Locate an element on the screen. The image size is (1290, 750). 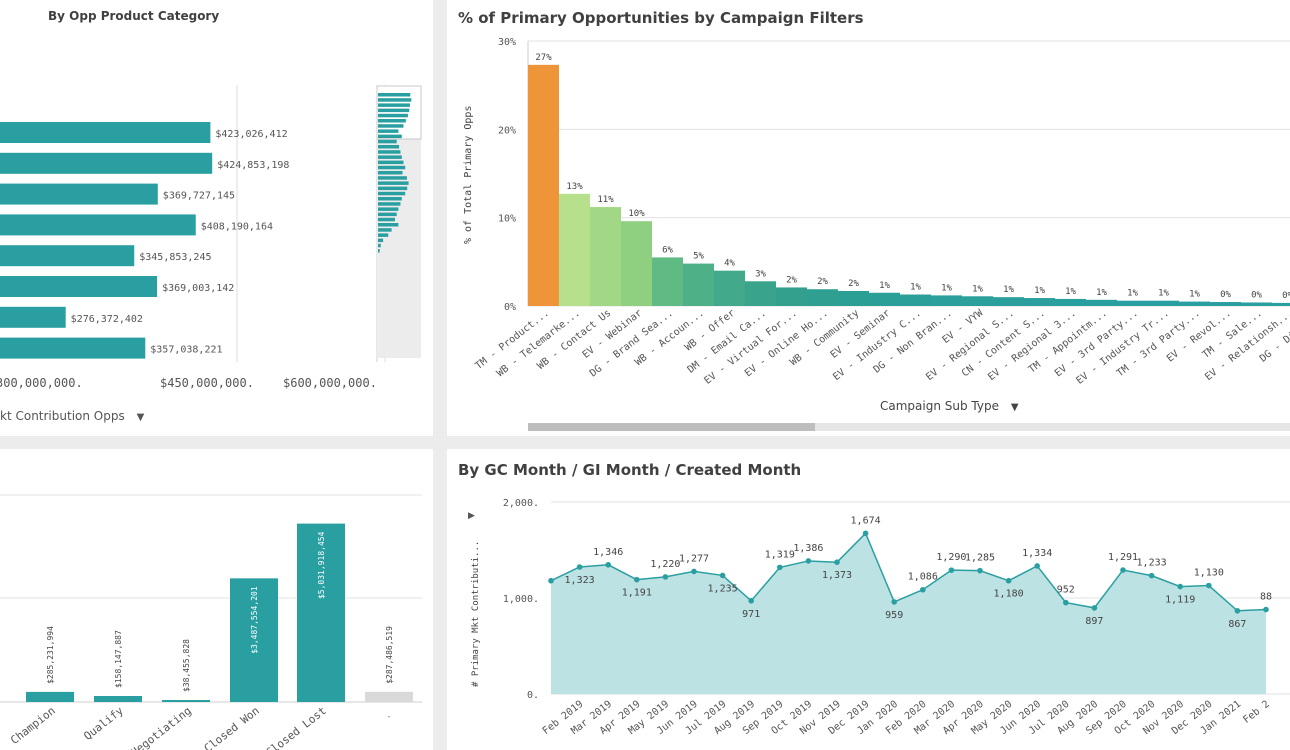
y-tick-label: 0. is located at coordinates (533, 695).